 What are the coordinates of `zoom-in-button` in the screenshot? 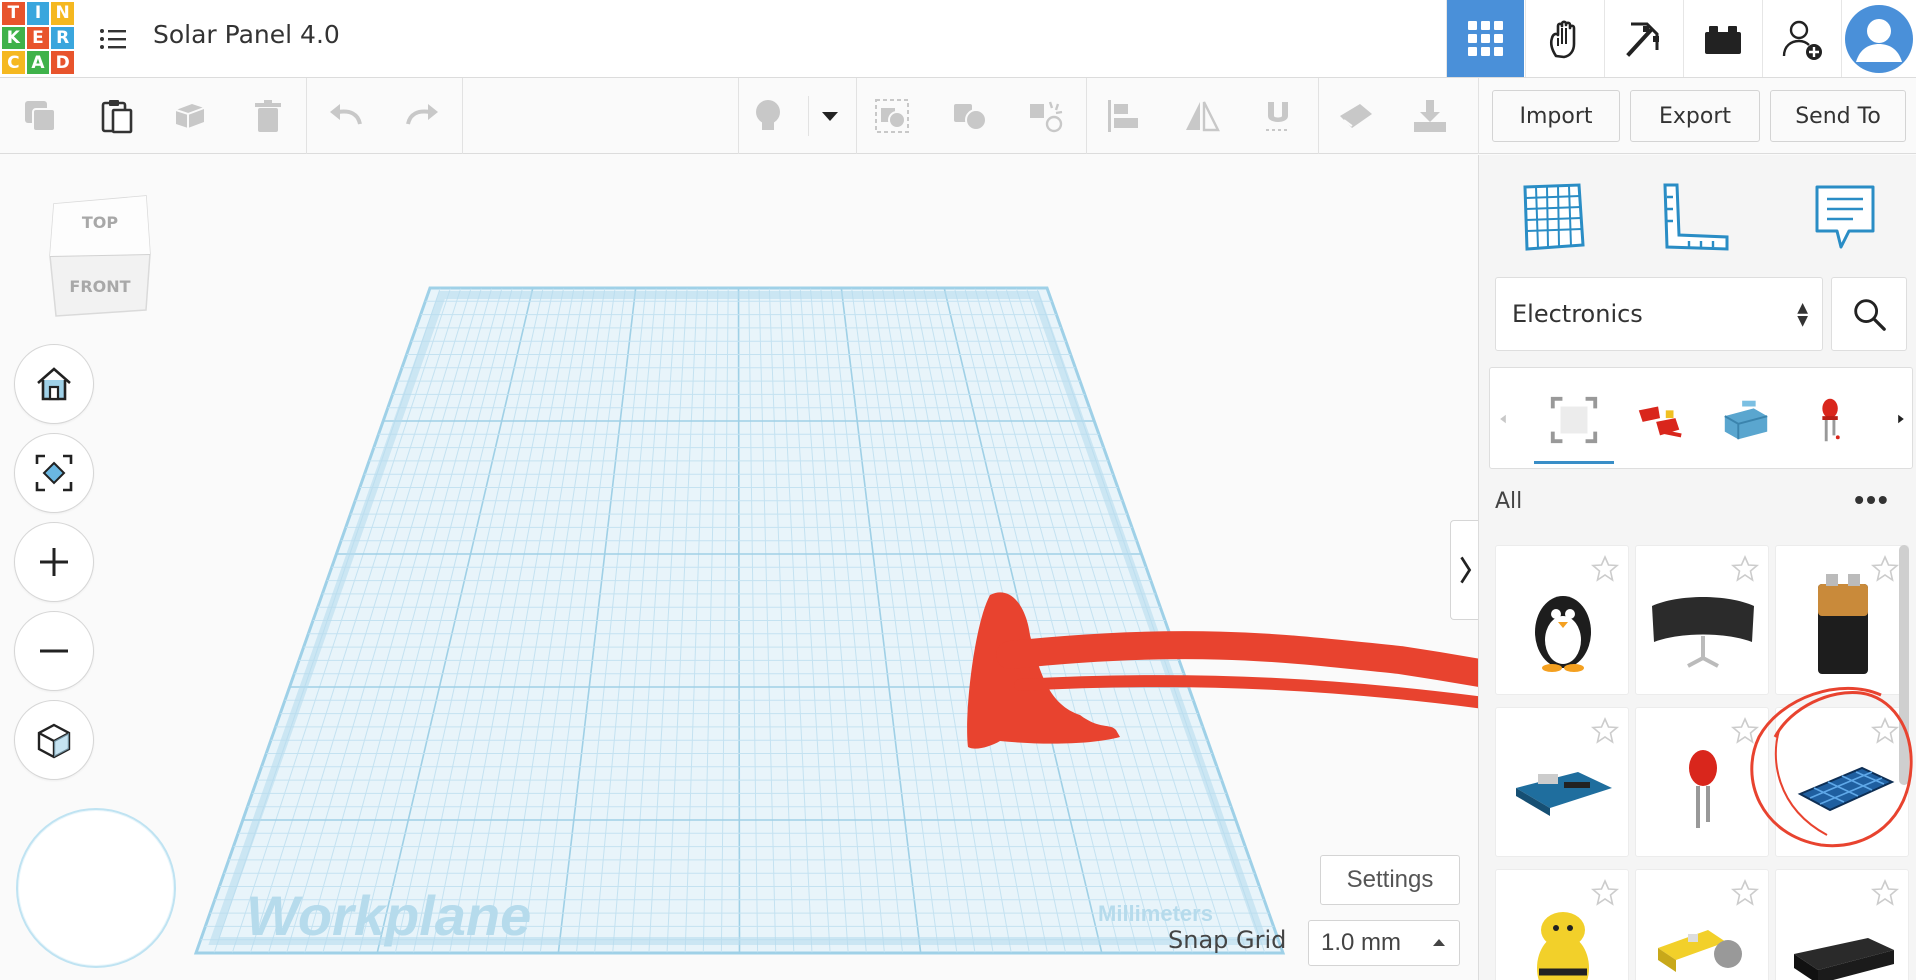 It's located at (54, 562).